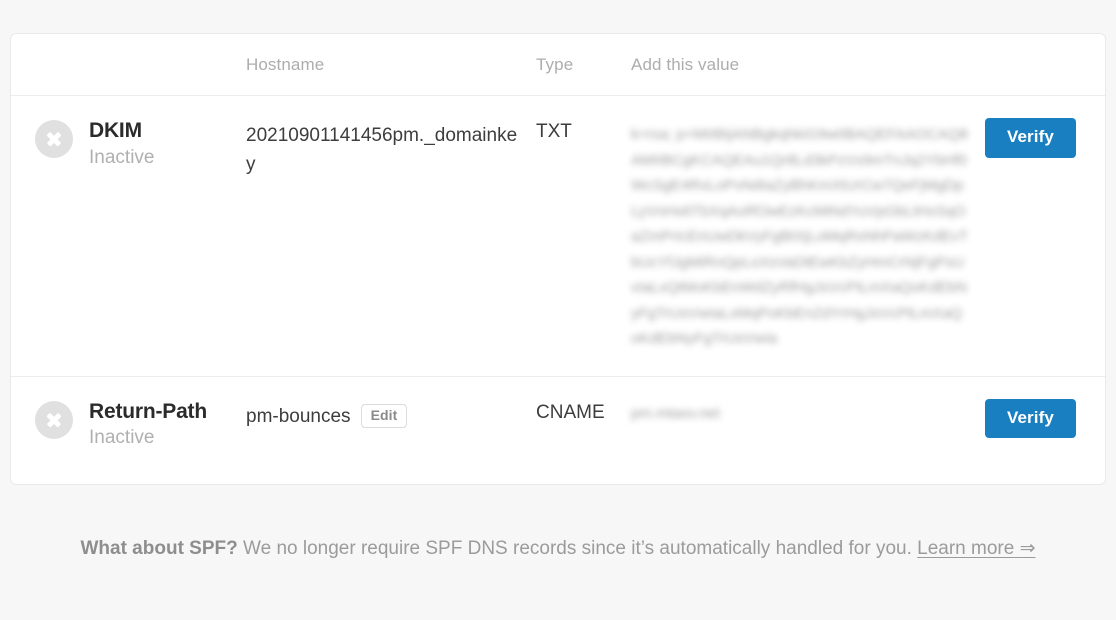  Describe the element at coordinates (115, 130) in the screenshot. I see `record-name: DKIM` at that location.